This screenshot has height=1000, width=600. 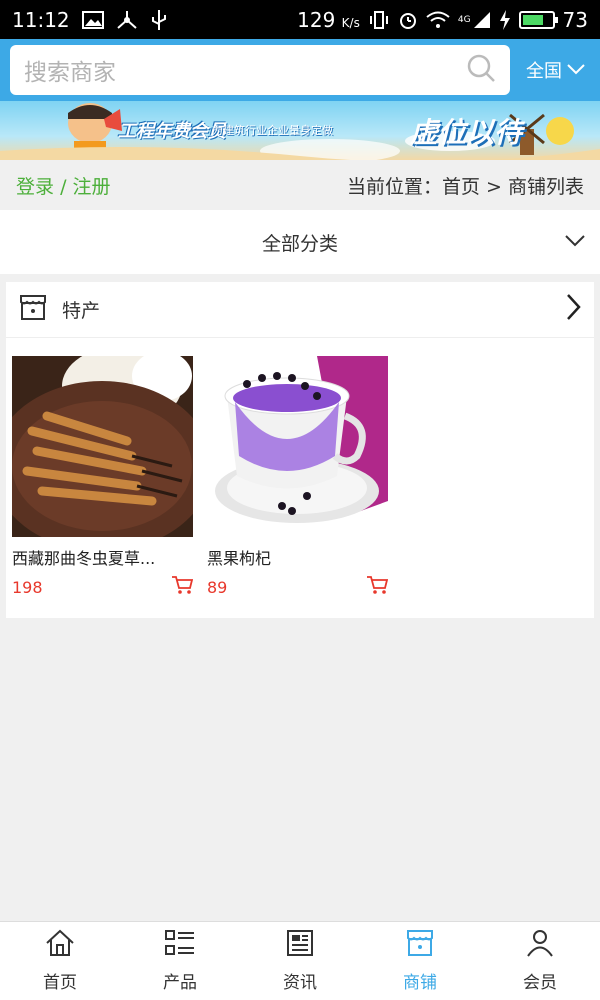 I want to click on product-card: 黑果枸杞 89, so click(x=298, y=477).